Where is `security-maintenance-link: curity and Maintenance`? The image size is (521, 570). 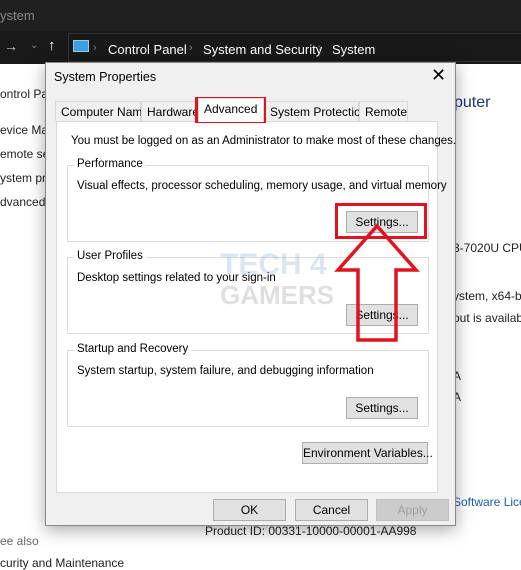
security-maintenance-link: curity and Maintenance is located at coordinates (62, 563).